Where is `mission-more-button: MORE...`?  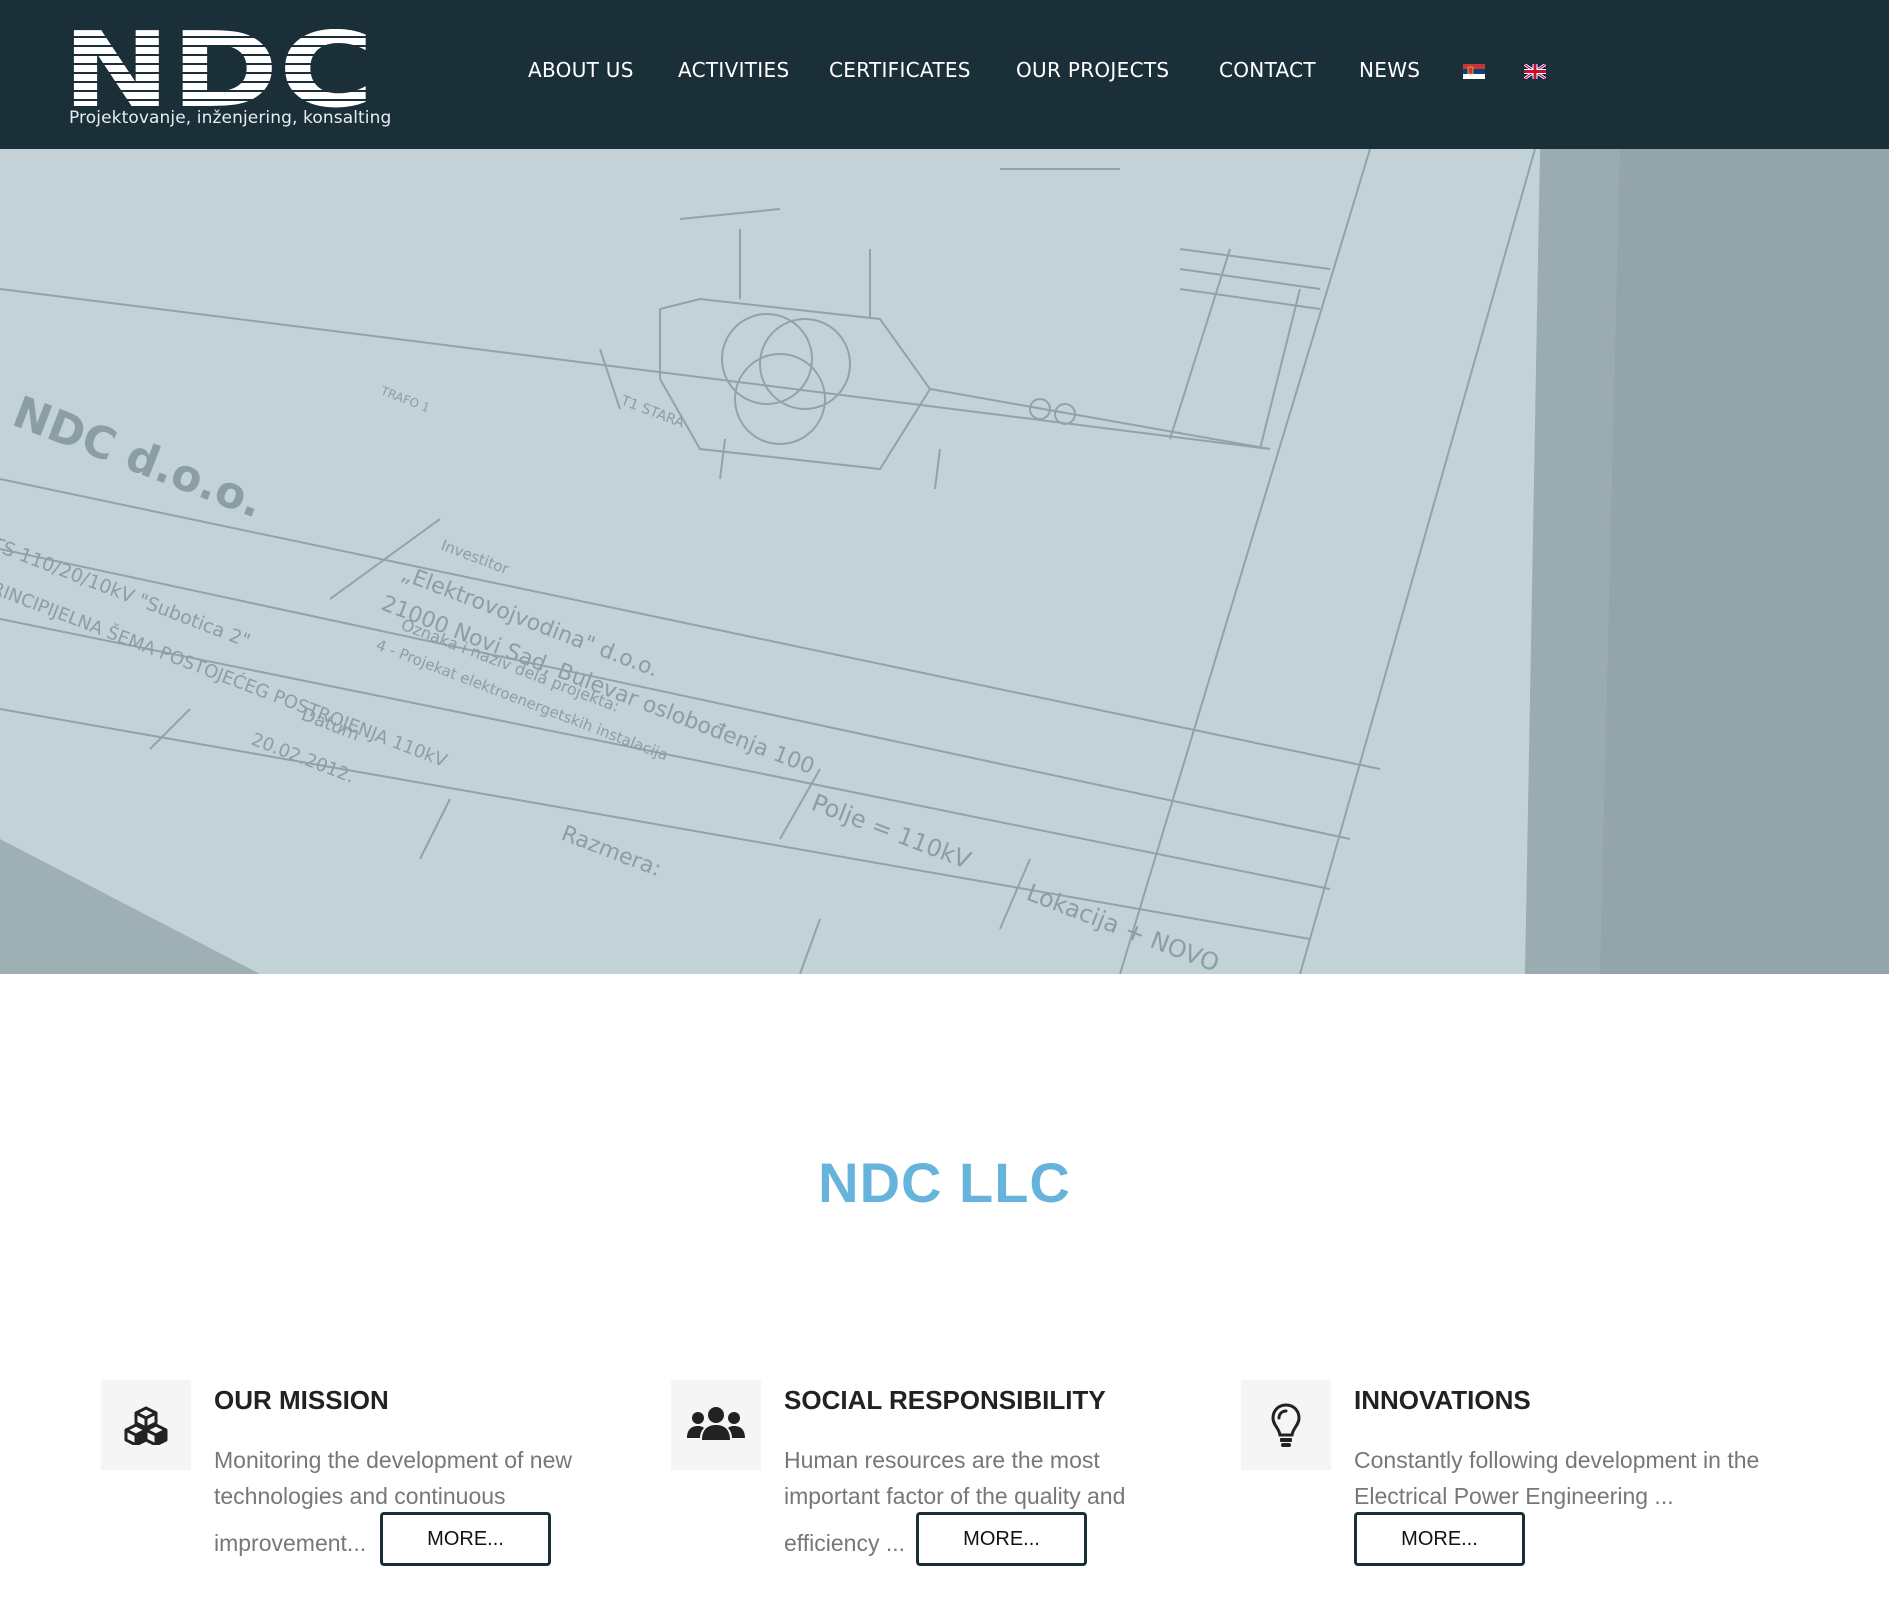
mission-more-button: MORE... is located at coordinates (465, 1539).